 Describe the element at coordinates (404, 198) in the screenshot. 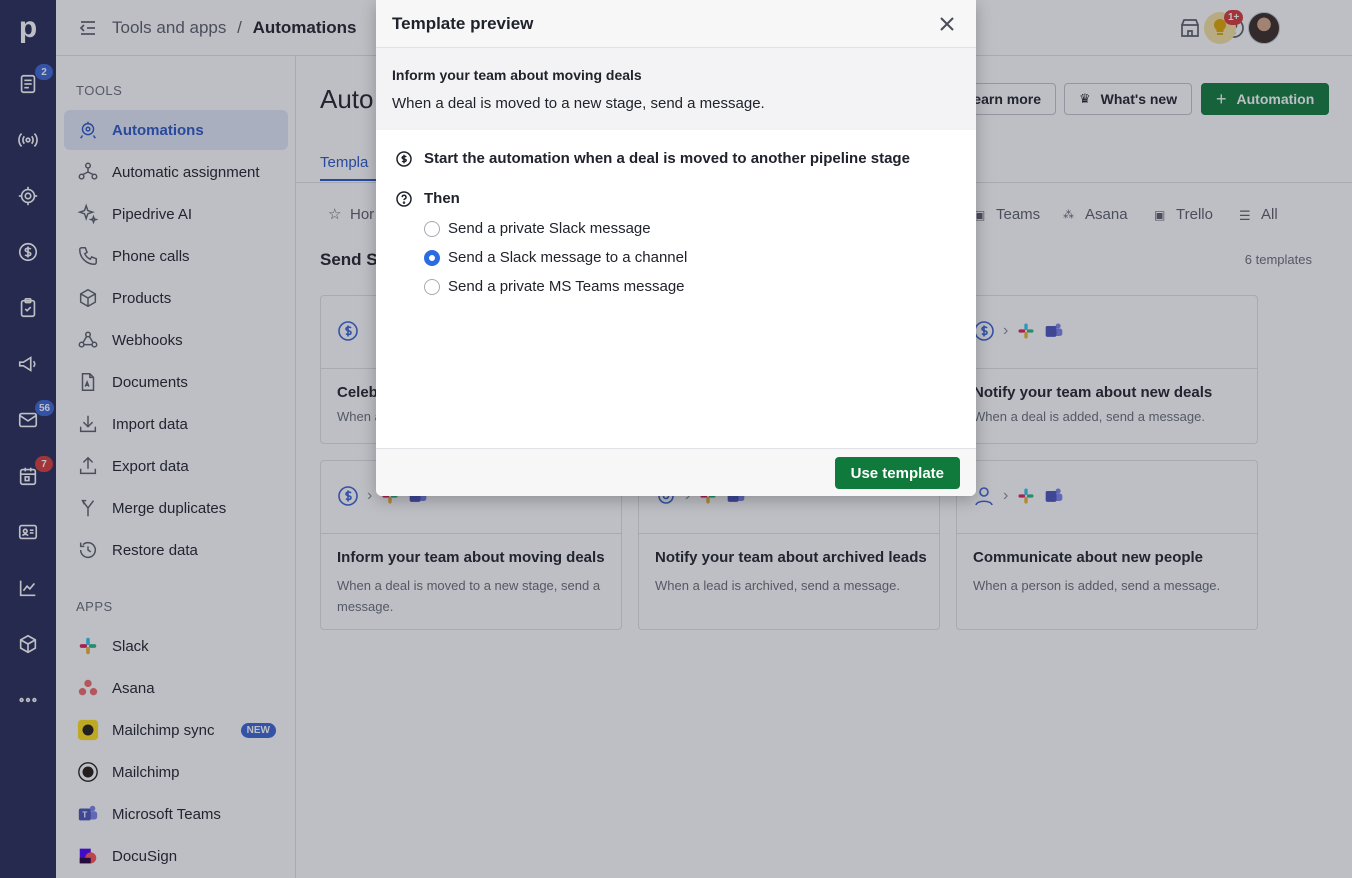

I see `question-icon` at that location.